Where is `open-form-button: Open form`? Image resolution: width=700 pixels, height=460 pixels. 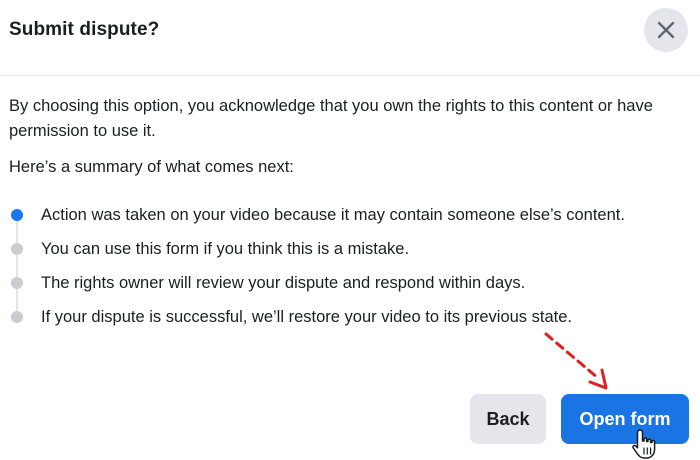
open-form-button: Open form is located at coordinates (625, 419).